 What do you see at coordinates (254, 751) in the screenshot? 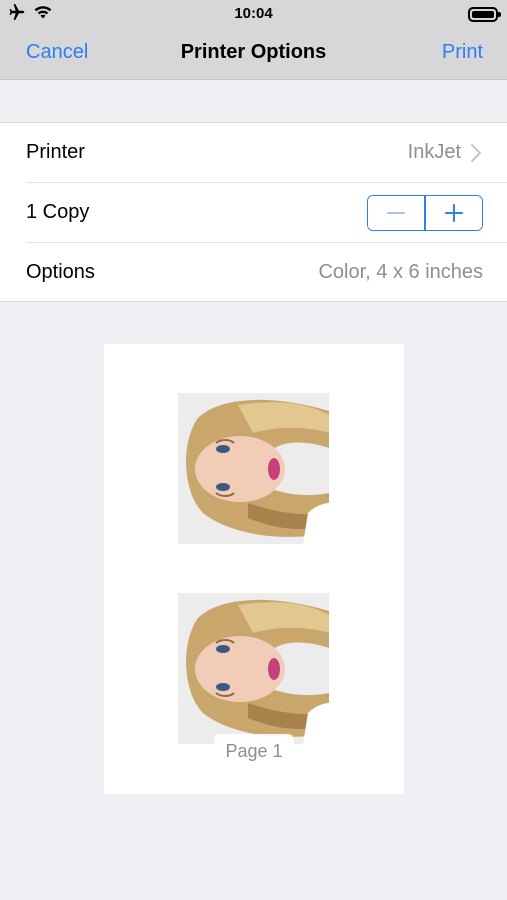
I see `page-number-label: Page 1` at bounding box center [254, 751].